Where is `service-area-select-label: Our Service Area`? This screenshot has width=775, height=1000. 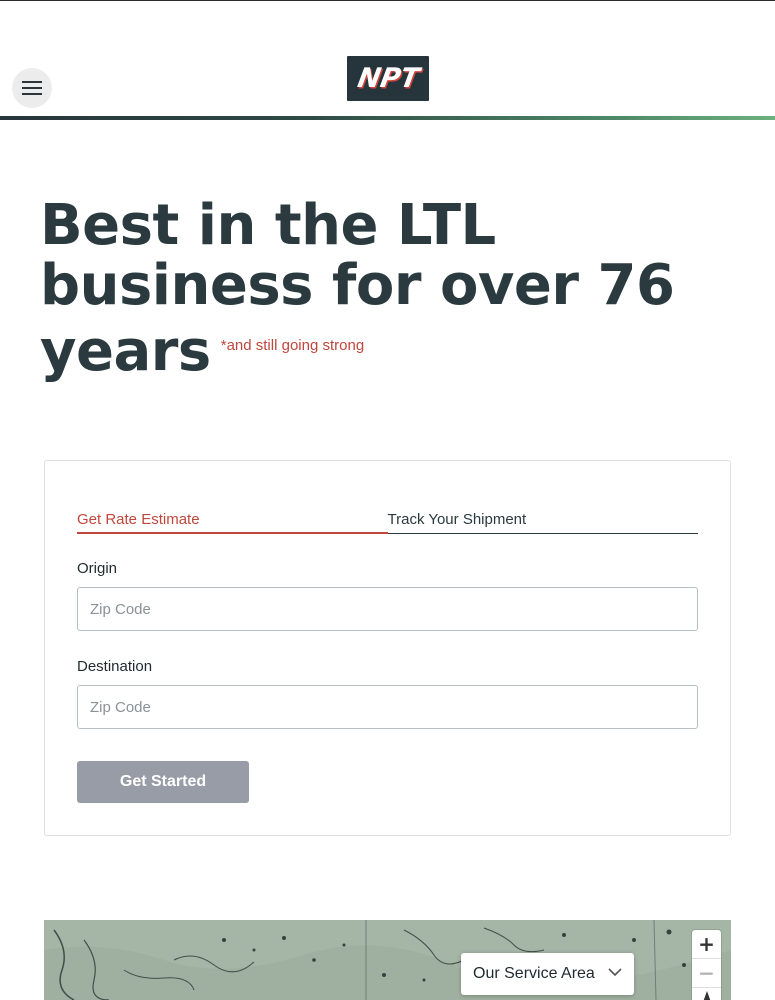 service-area-select-label: Our Service Area is located at coordinates (534, 973).